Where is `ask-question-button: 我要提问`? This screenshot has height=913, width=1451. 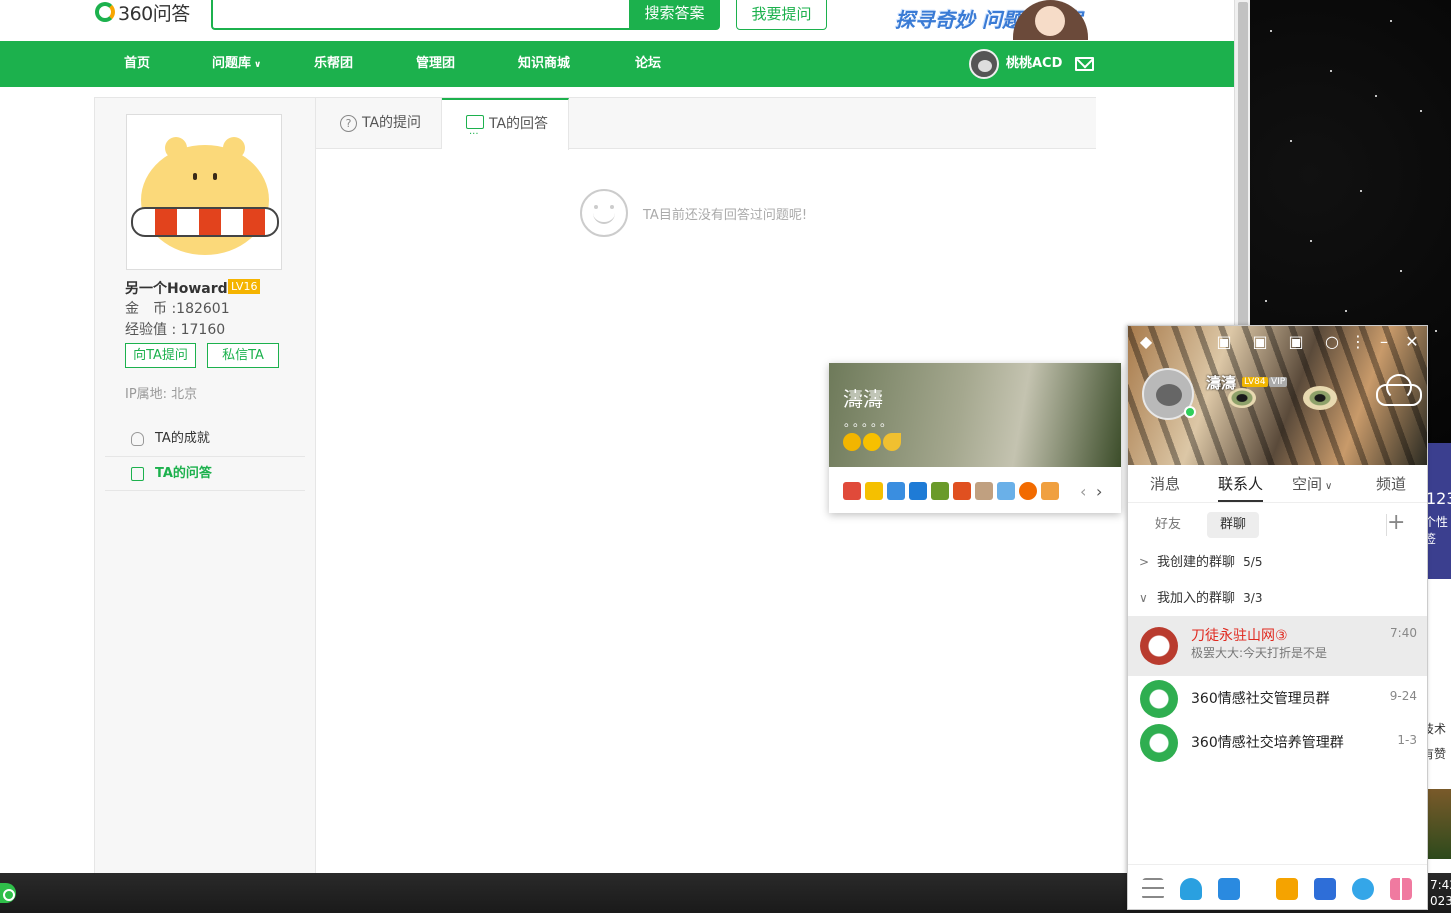 ask-question-button: 我要提问 is located at coordinates (781, 15).